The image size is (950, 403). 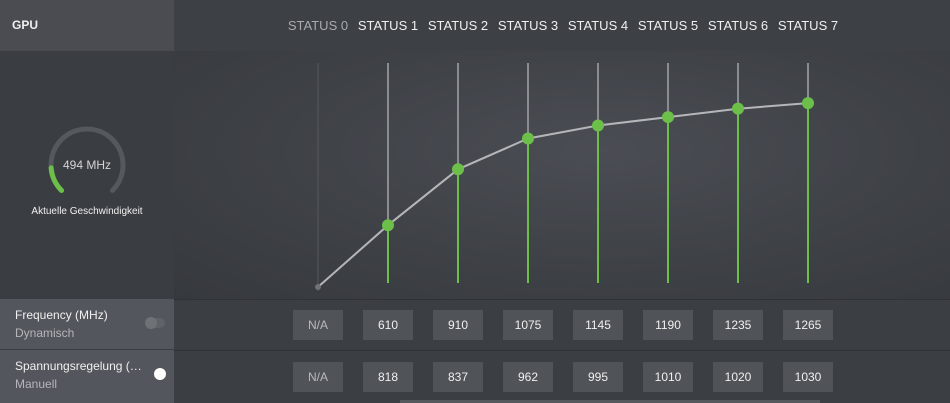 I want to click on voltage-value-2: 837, so click(x=458, y=377).